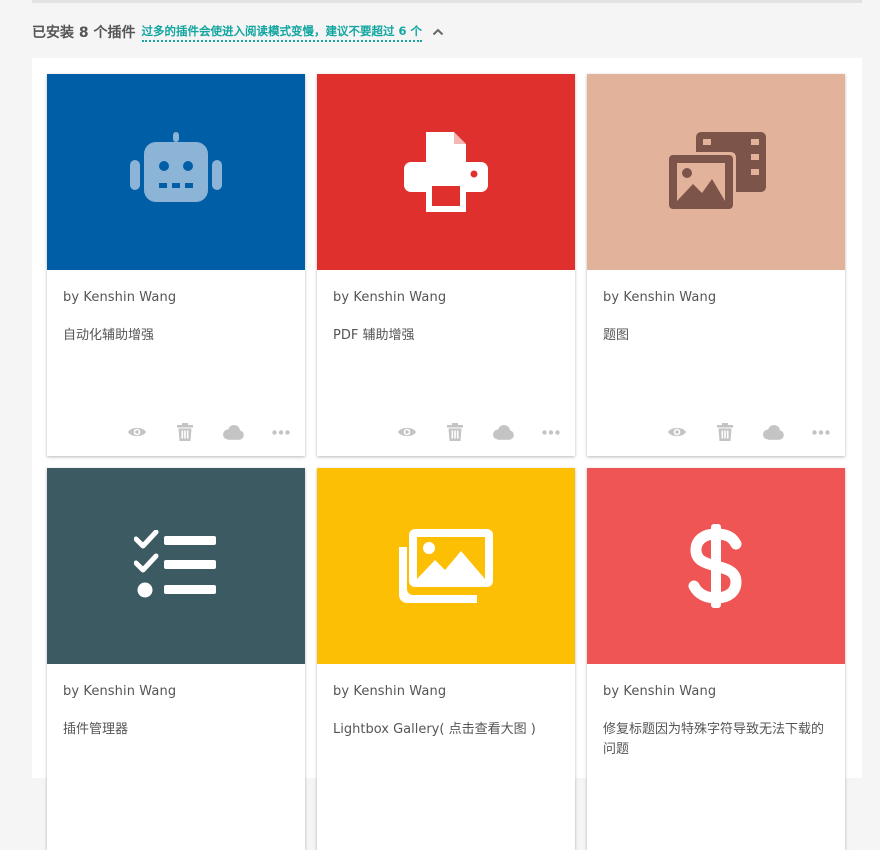 The image size is (880, 850). I want to click on collapse-toggle, so click(438, 32).